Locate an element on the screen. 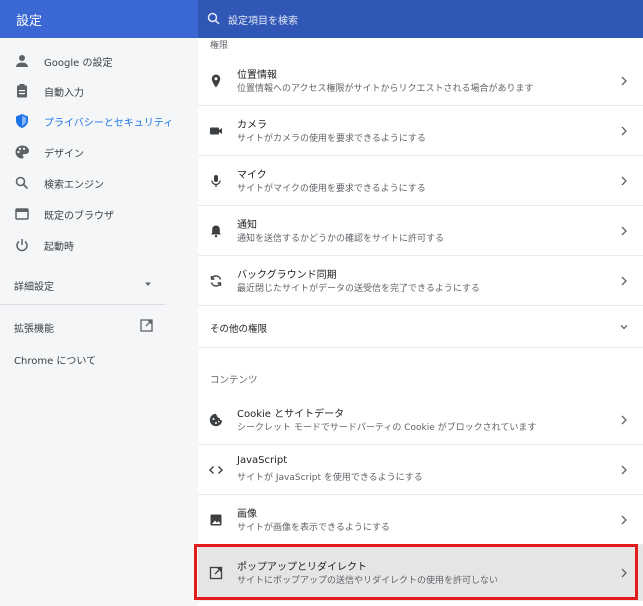  sidebar-item-label: デザイン is located at coordinates (64, 154).